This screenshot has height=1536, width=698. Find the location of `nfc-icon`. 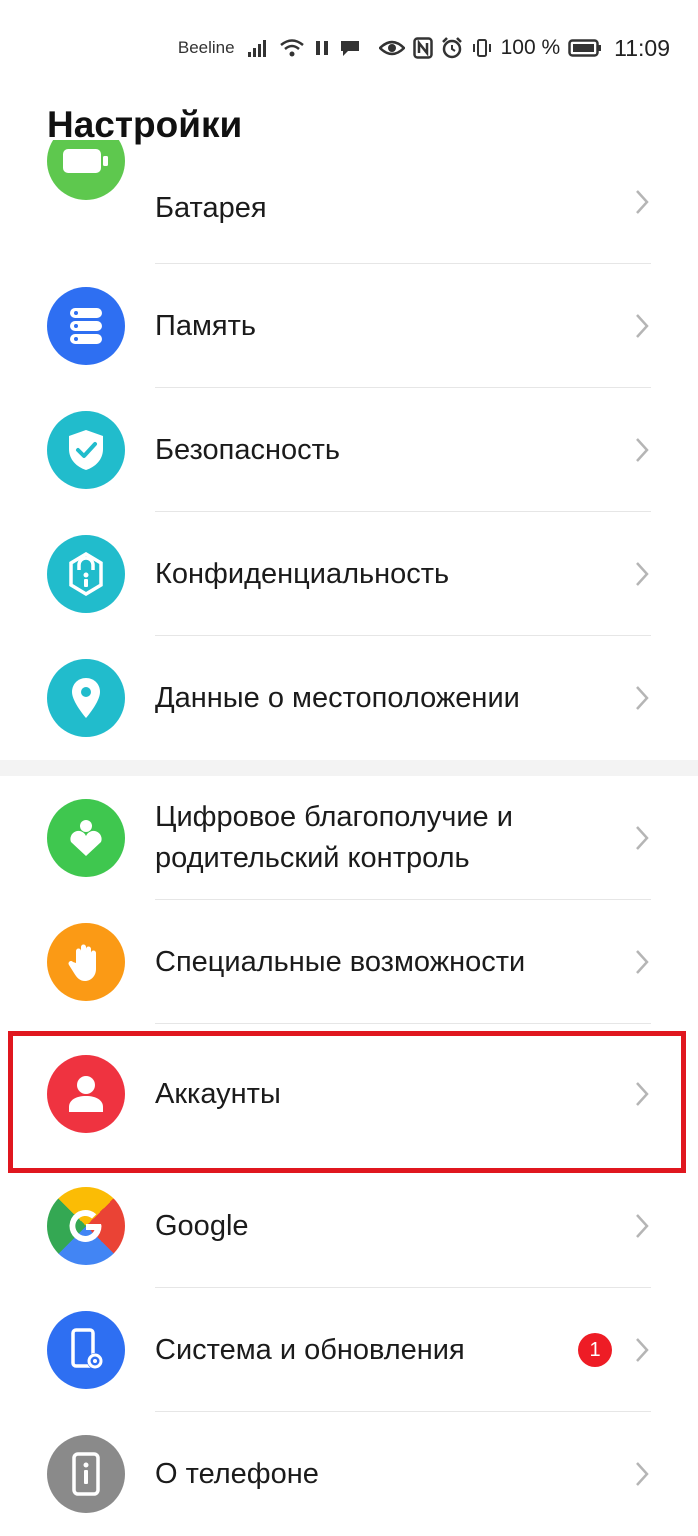

nfc-icon is located at coordinates (422, 48).